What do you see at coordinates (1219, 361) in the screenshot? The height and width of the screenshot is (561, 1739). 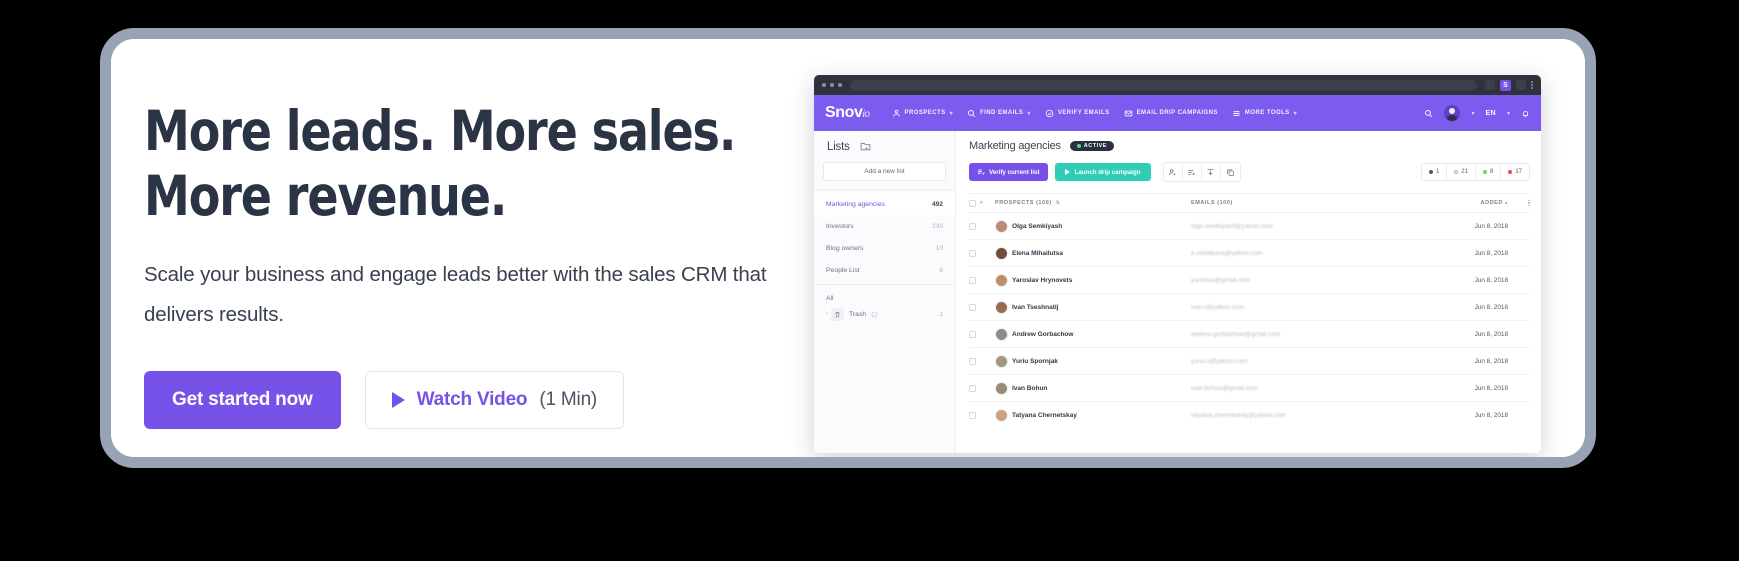 I see `prospect-email: yuriu.s@yahoo.com` at bounding box center [1219, 361].